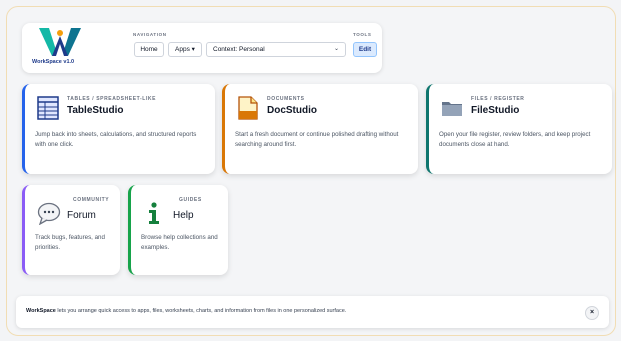  I want to click on context-value: Context: Personal, so click(239, 49).